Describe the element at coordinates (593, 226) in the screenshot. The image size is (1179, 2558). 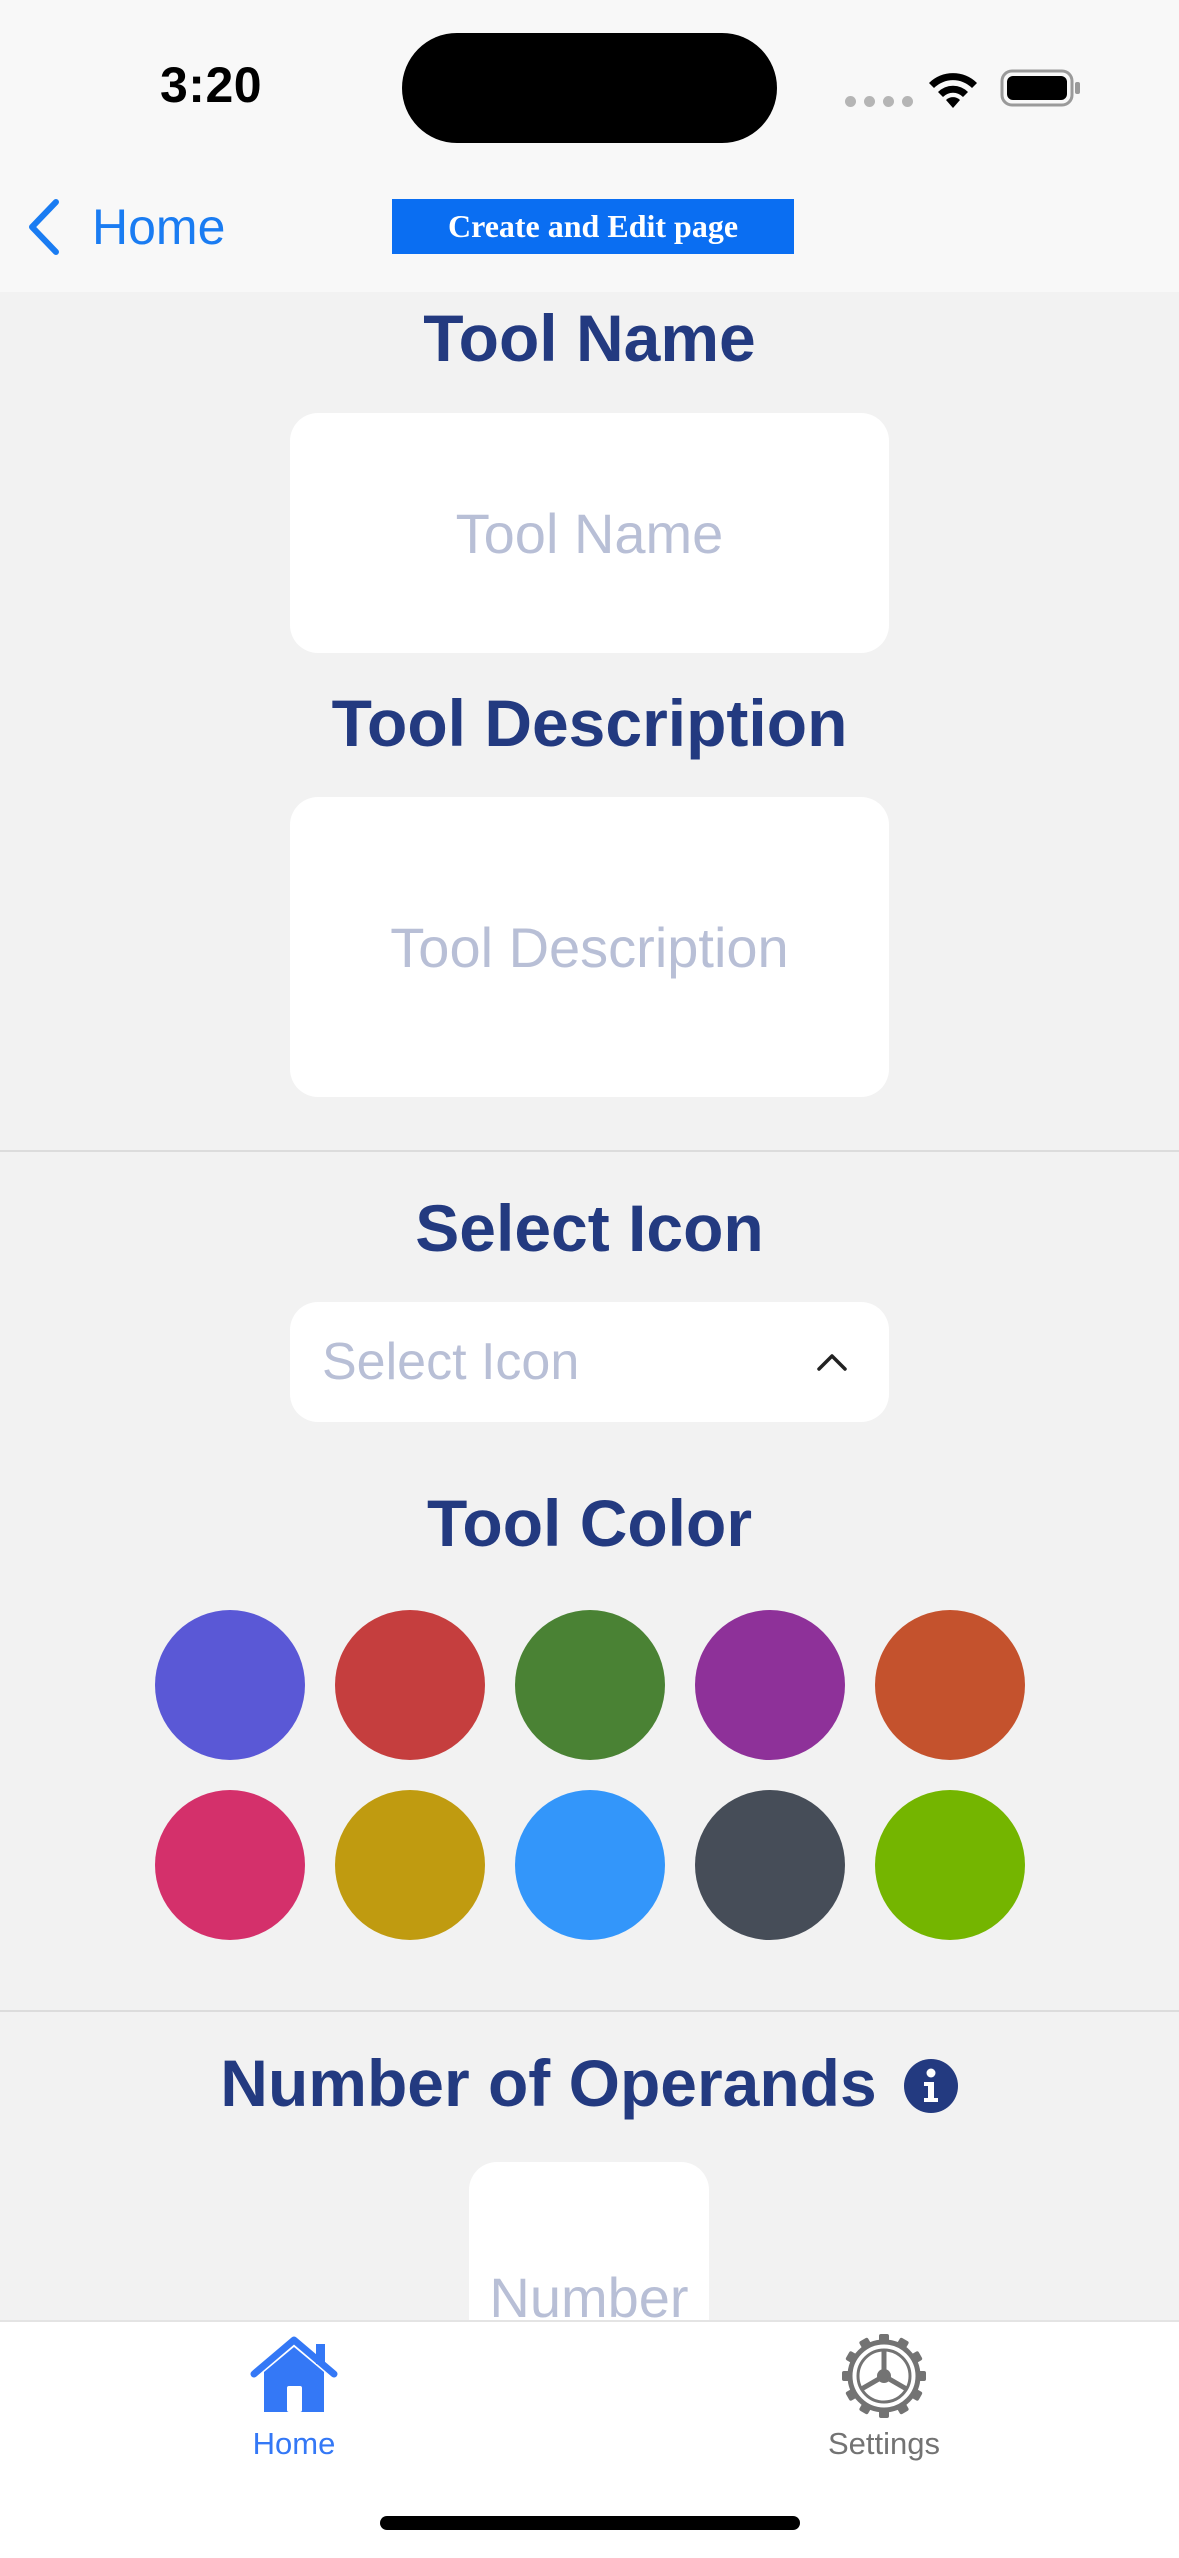
I see `page-title: Create and Edit page` at that location.